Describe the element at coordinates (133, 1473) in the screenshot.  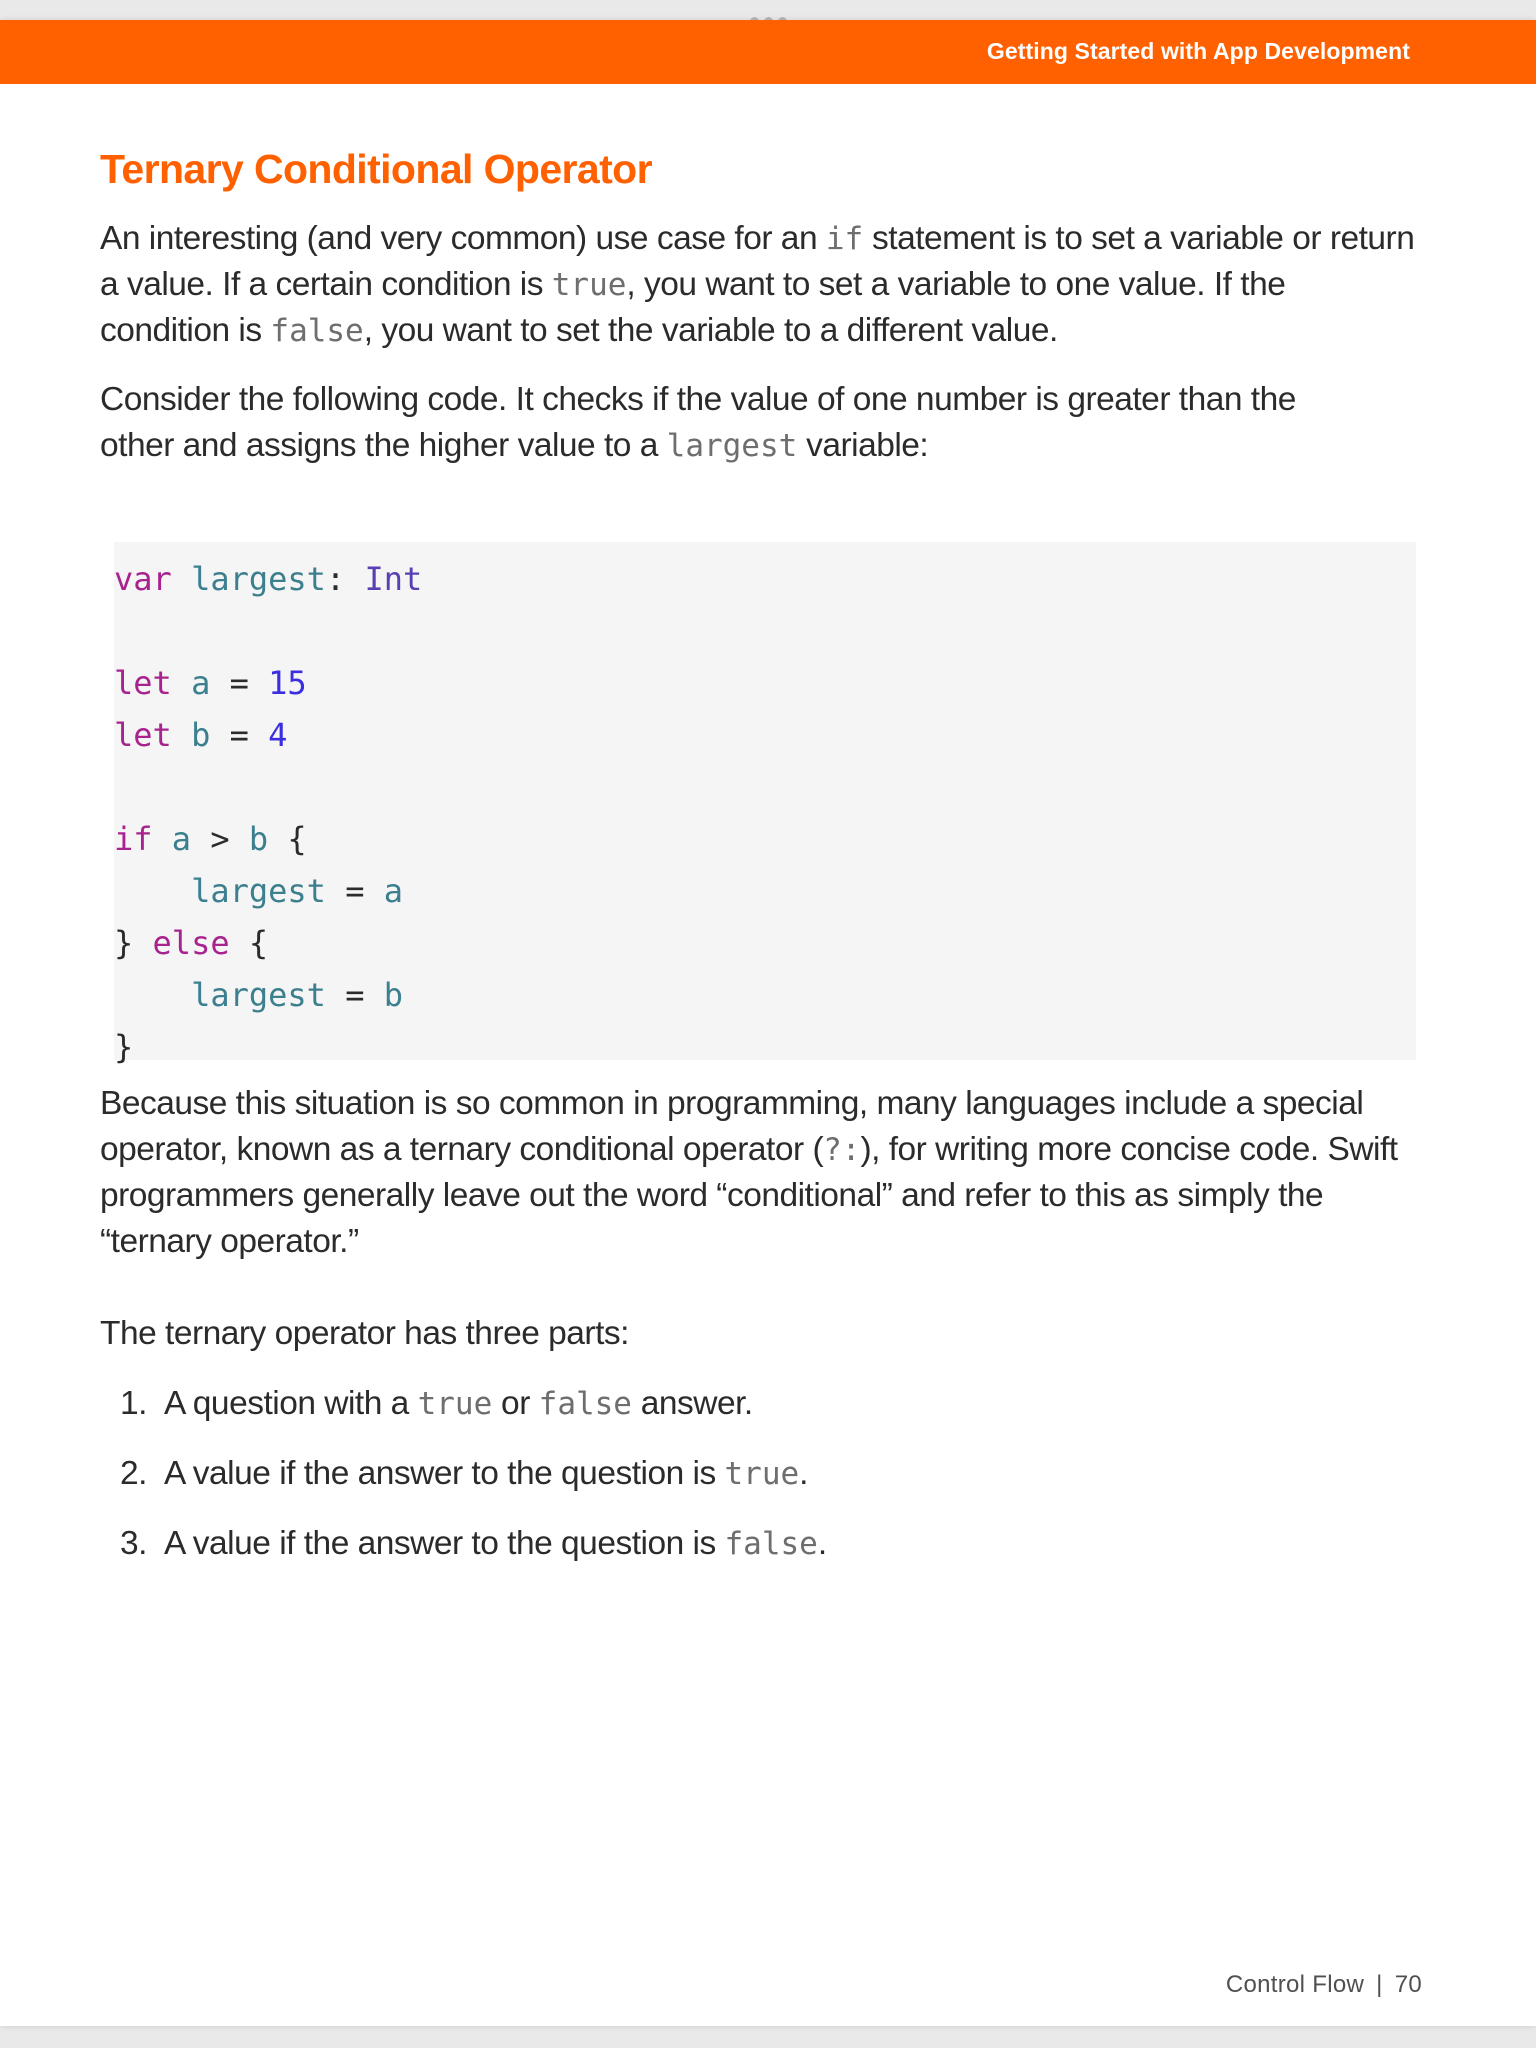
I see `list-number: 2.` at that location.